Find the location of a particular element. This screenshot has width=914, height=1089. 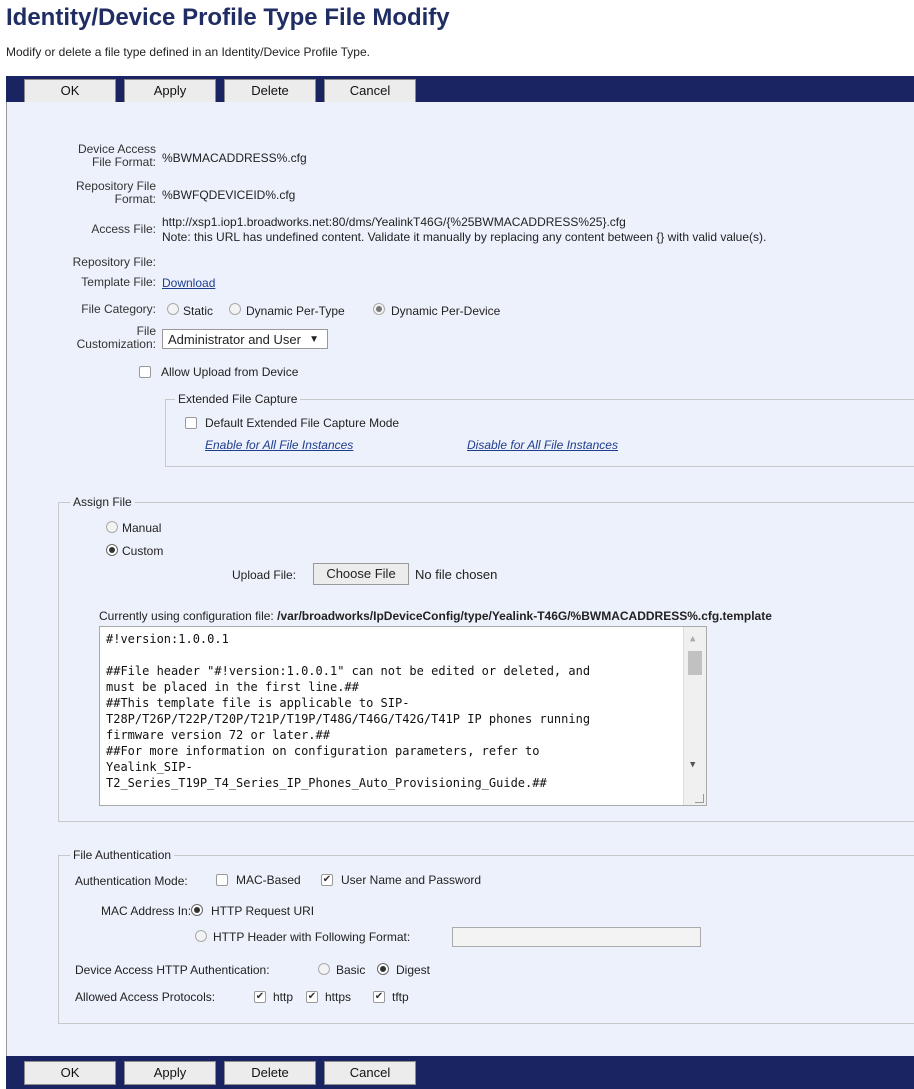

file-auth-legend: File Authentication is located at coordinates (122, 855).